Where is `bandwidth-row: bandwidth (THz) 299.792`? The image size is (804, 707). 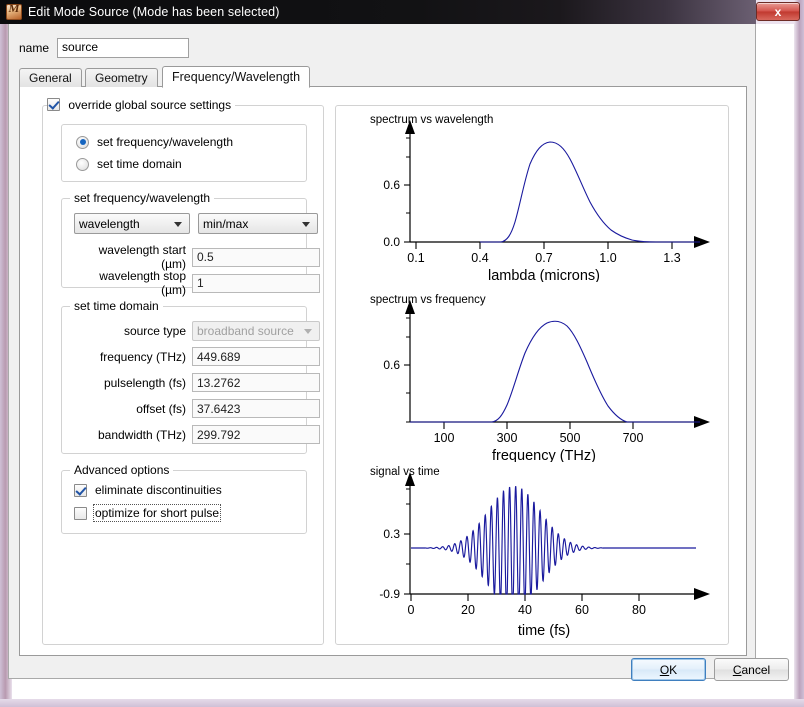
bandwidth-row: bandwidth (THz) 299.792 is located at coordinates (197, 434).